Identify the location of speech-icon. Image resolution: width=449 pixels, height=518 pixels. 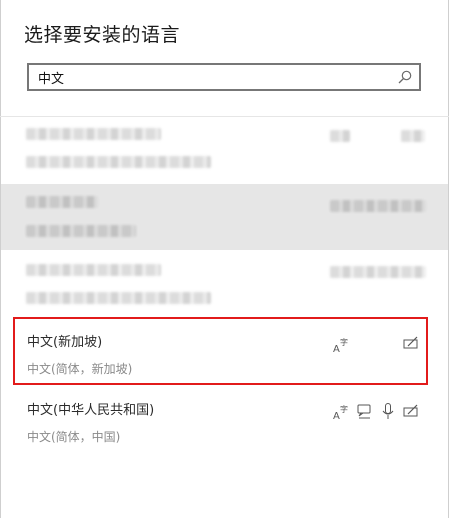
(364, 411).